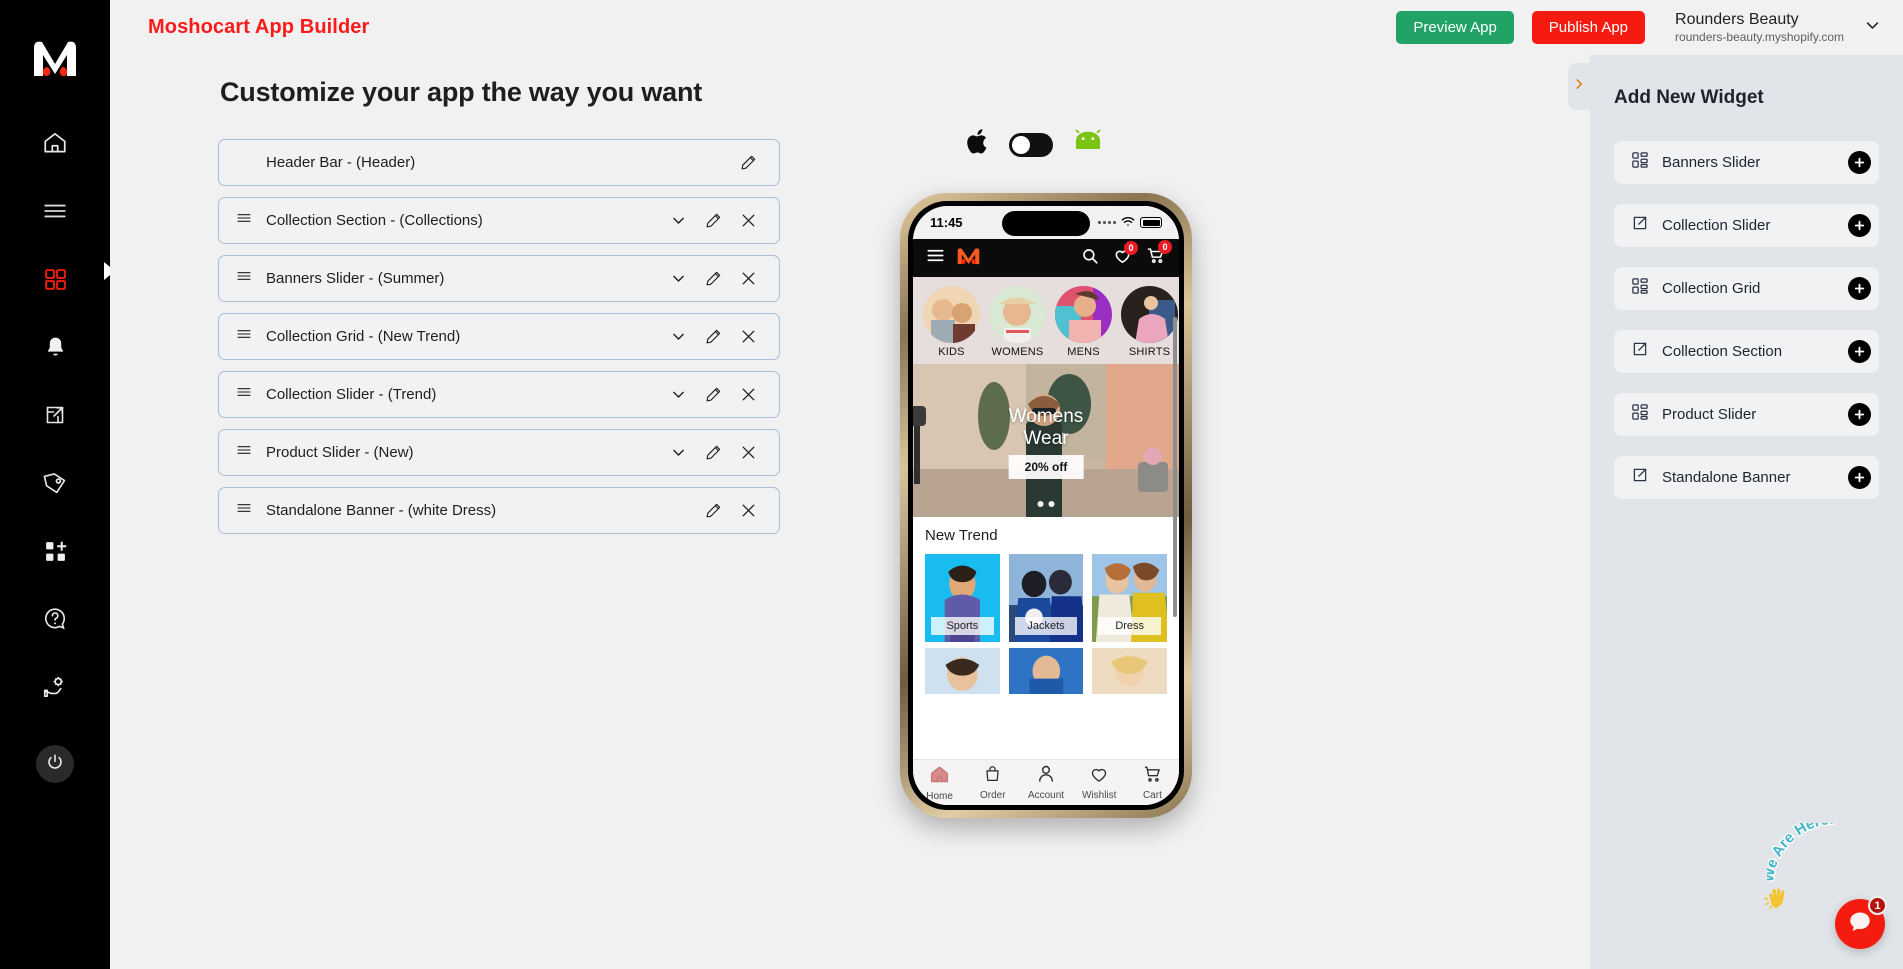 The image size is (1903, 969). What do you see at coordinates (1046, 598) in the screenshot?
I see `trend-card: Jackets` at bounding box center [1046, 598].